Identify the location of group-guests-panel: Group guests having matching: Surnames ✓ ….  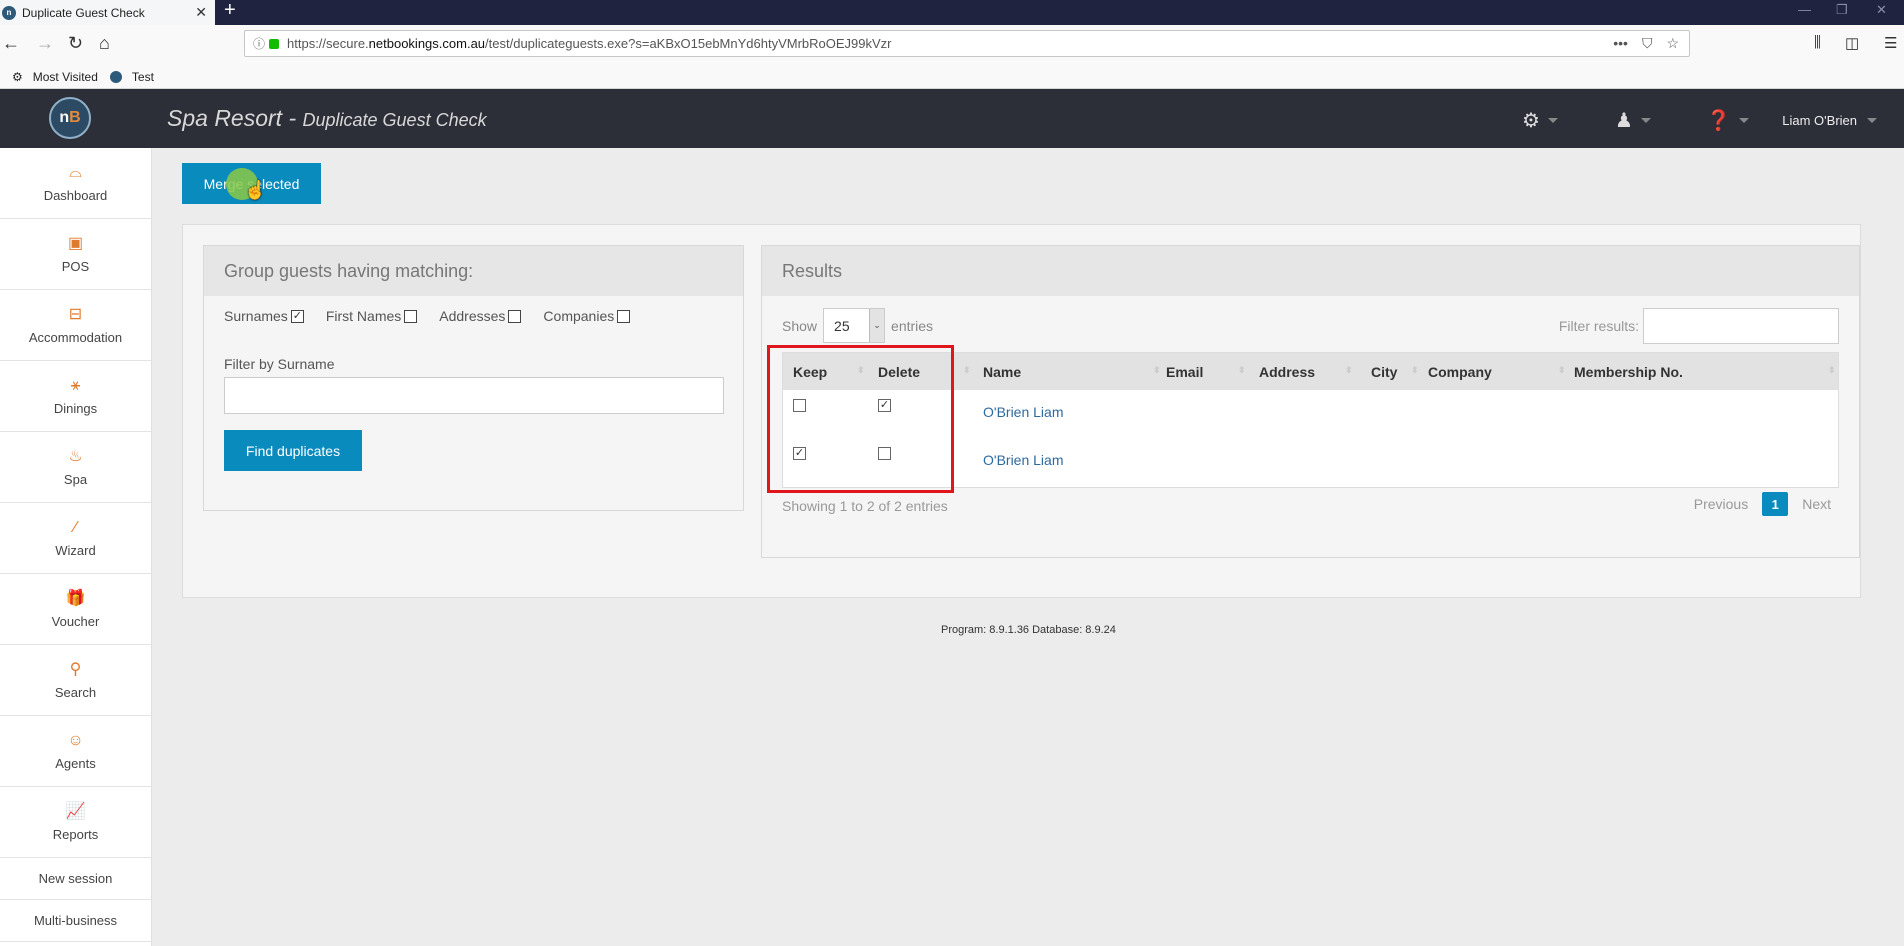
(473, 378).